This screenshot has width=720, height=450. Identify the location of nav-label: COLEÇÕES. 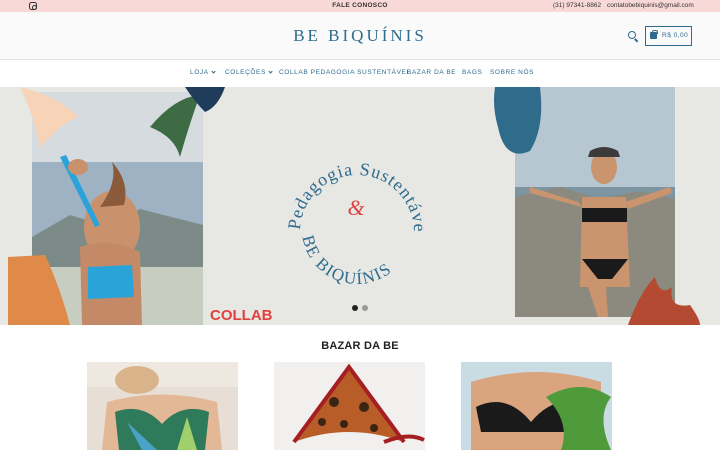
(245, 72).